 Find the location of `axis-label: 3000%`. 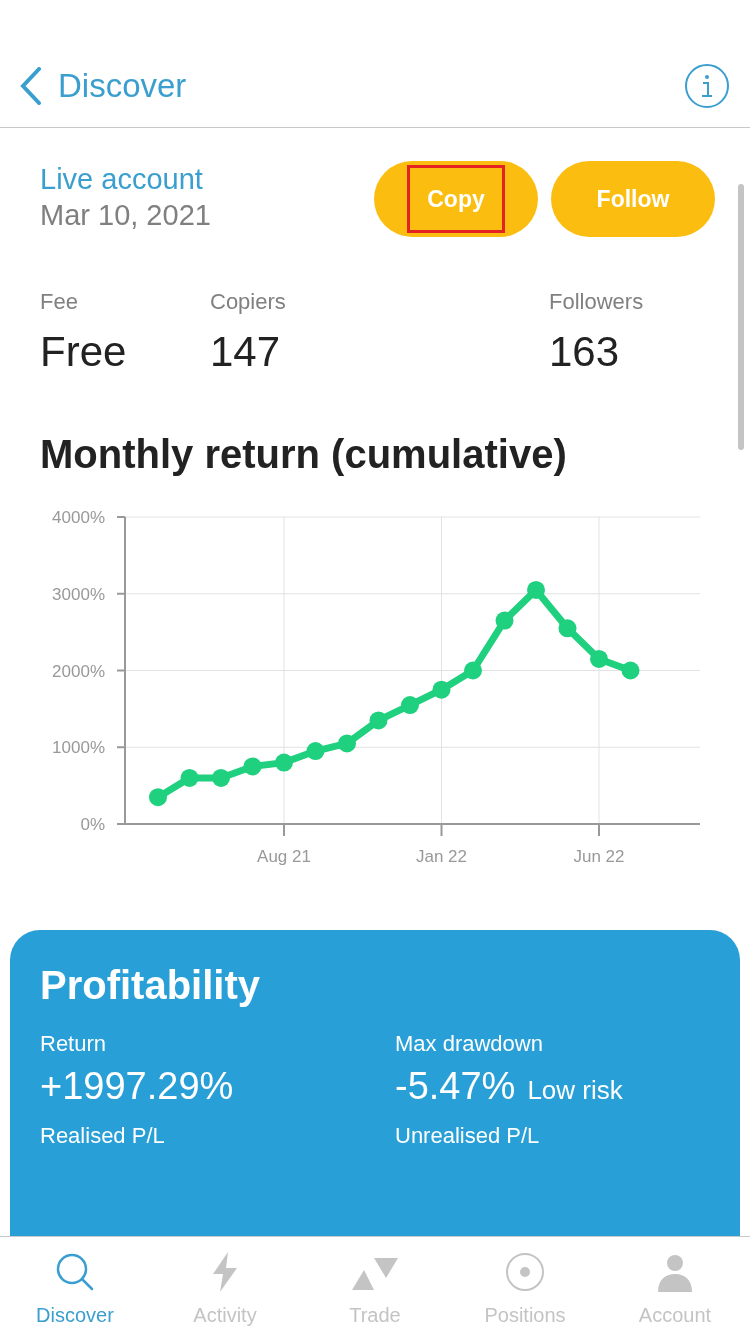

axis-label: 3000% is located at coordinates (78, 594).